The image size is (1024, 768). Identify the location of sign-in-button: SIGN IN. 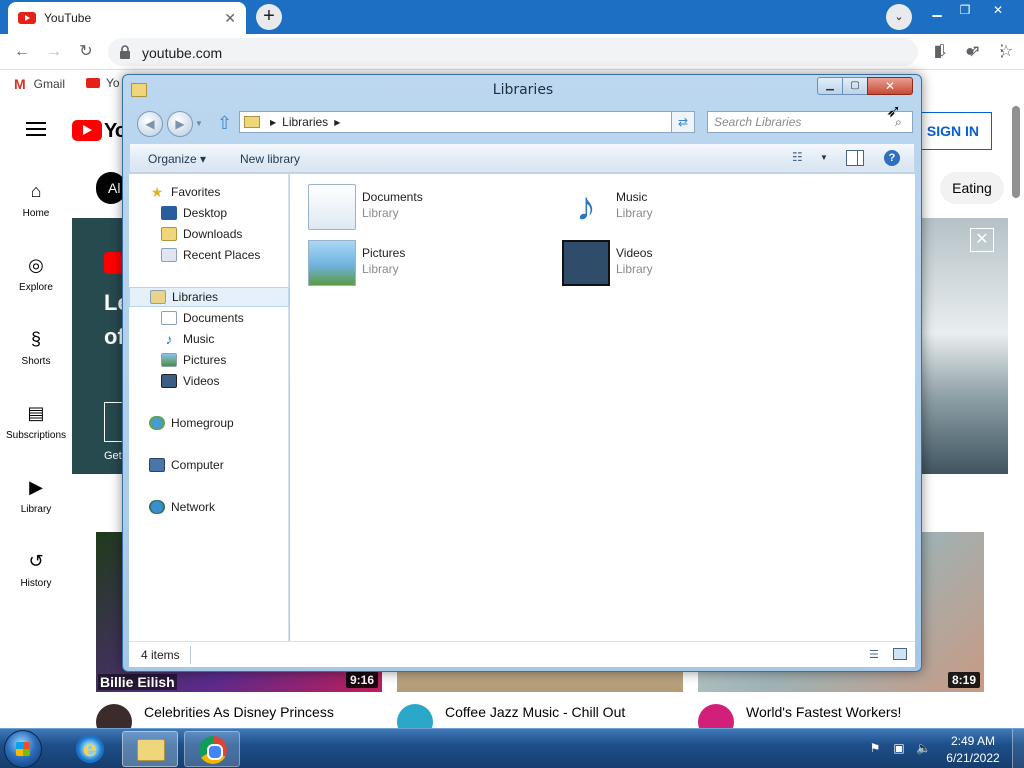
(954, 131).